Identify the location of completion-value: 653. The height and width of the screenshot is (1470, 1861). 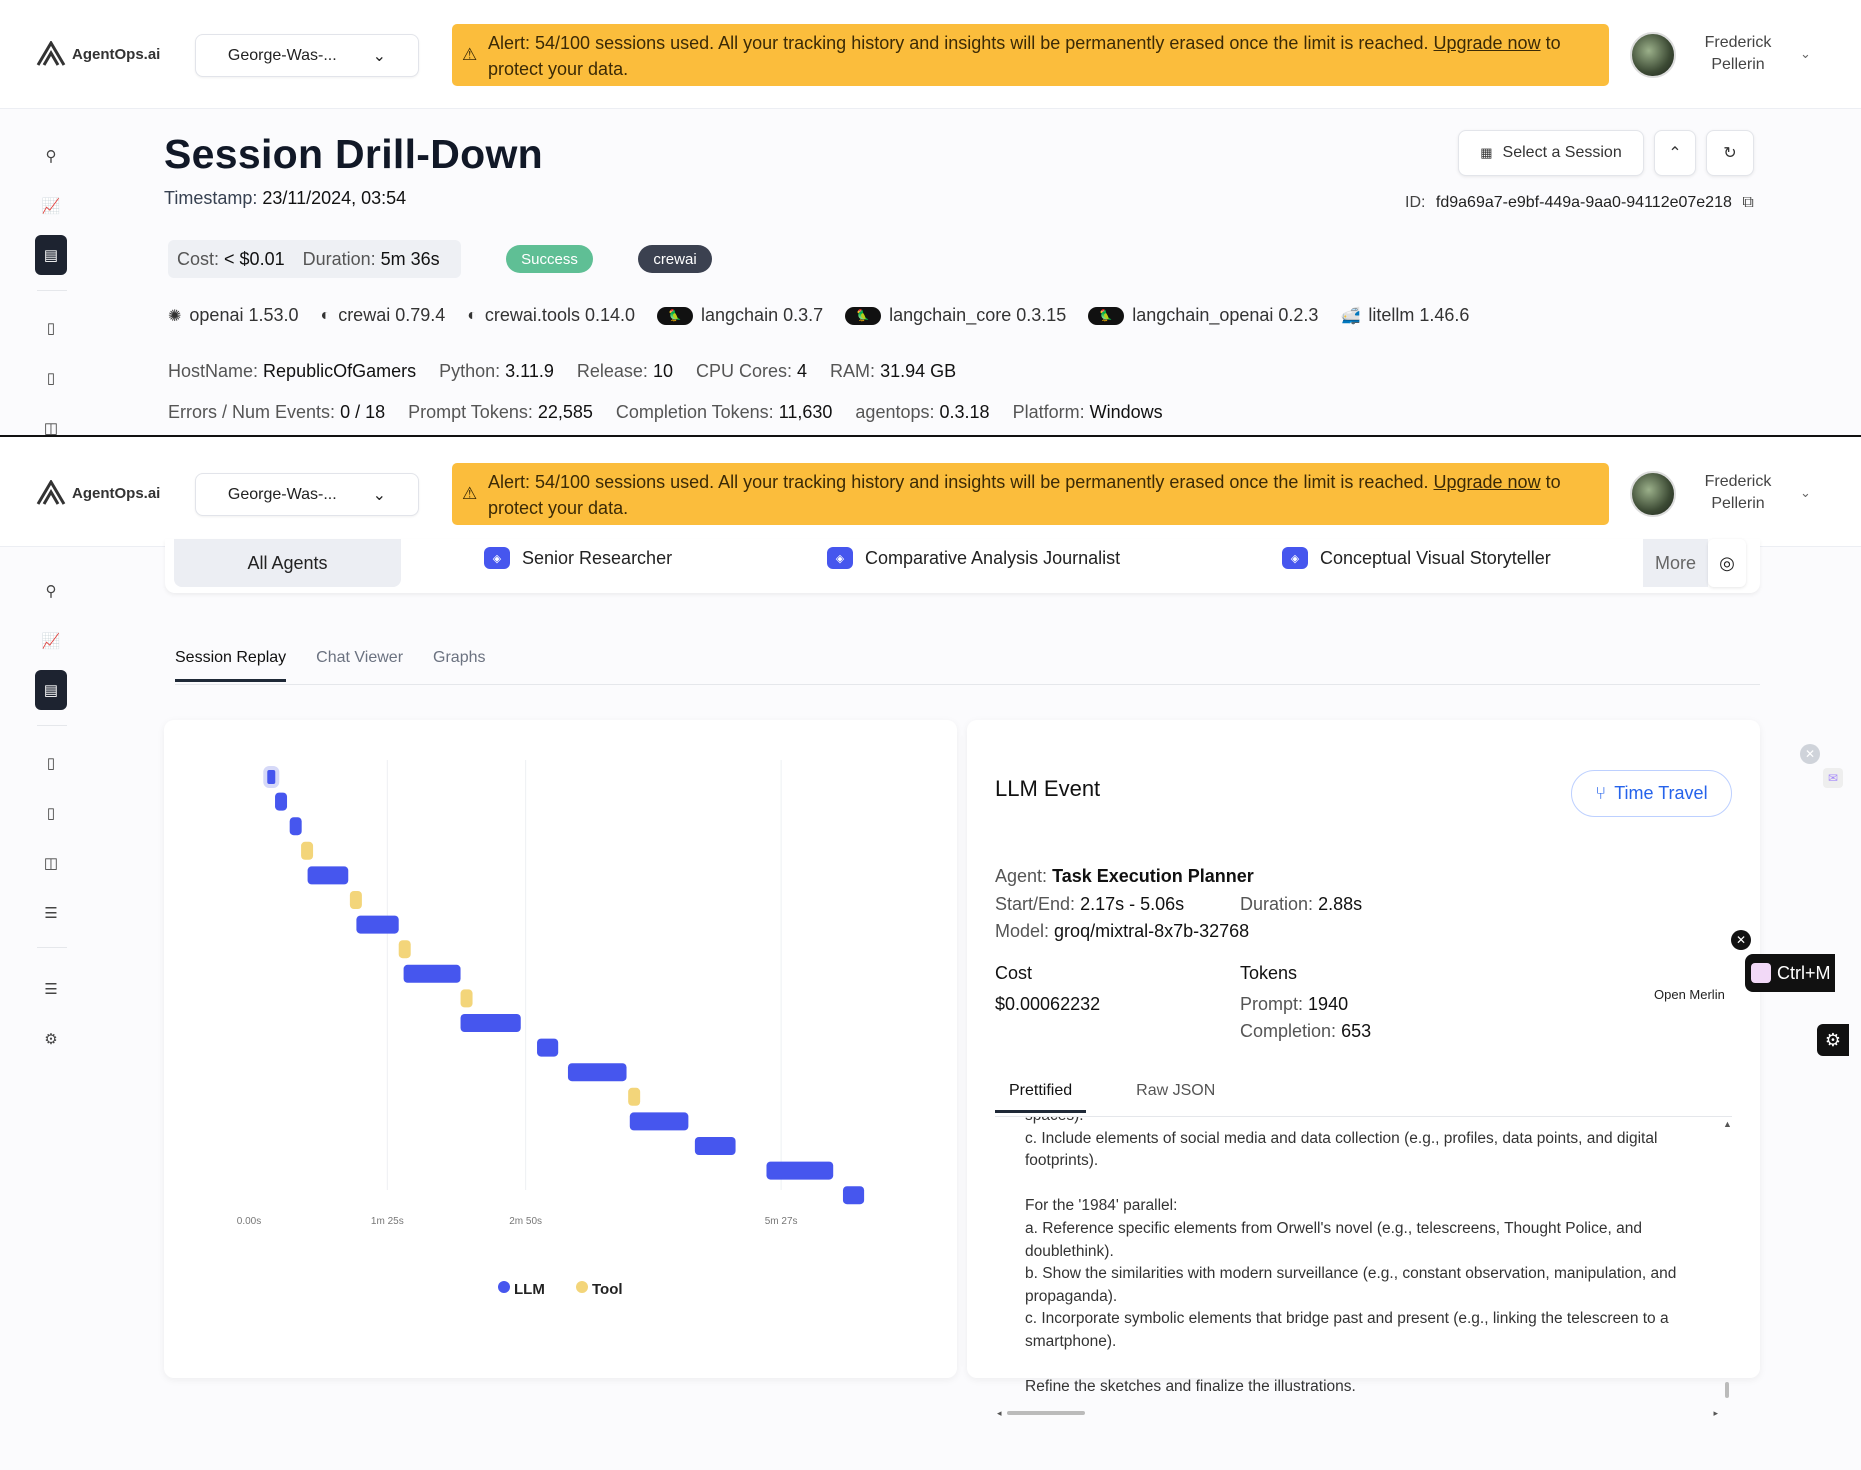
(1356, 1031).